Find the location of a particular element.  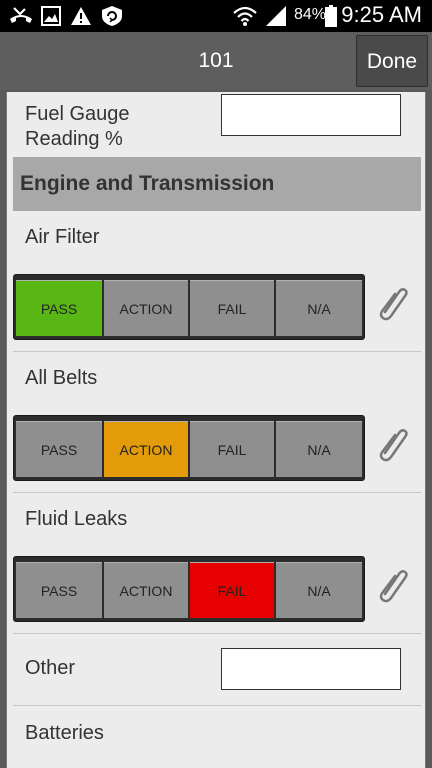

fluid-leaks-fail-button: FAIL is located at coordinates (232, 590).